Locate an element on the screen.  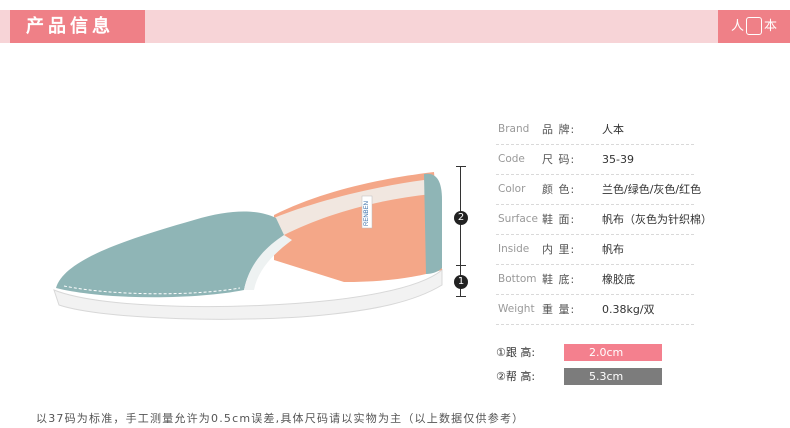
spec-value: 0.38kg/双 is located at coordinates (628, 309).